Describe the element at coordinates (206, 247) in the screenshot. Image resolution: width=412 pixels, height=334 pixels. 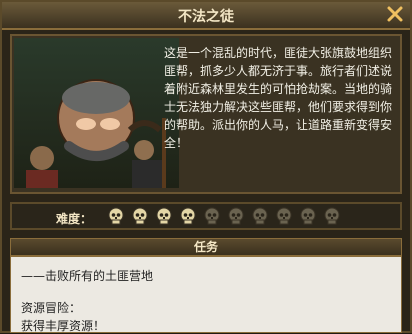
I see `task-header: 任务` at that location.